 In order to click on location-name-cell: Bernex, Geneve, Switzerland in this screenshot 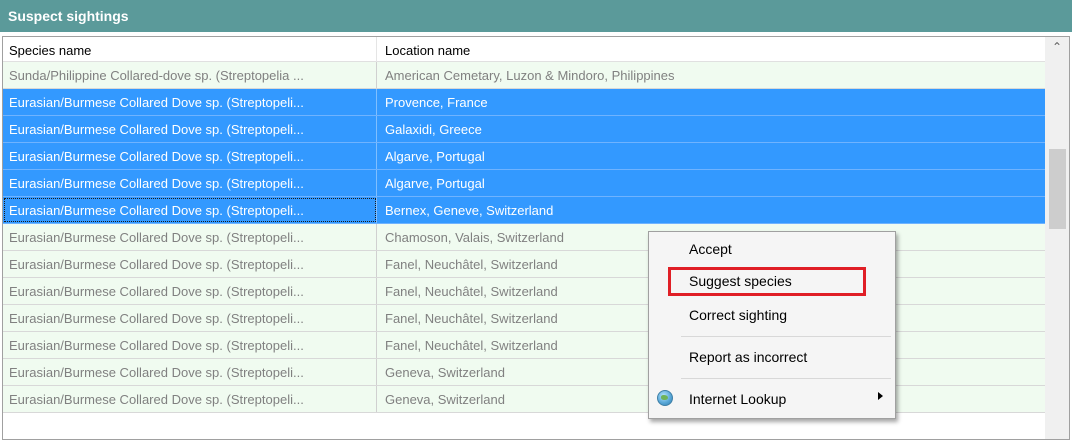, I will do `click(711, 210)`.